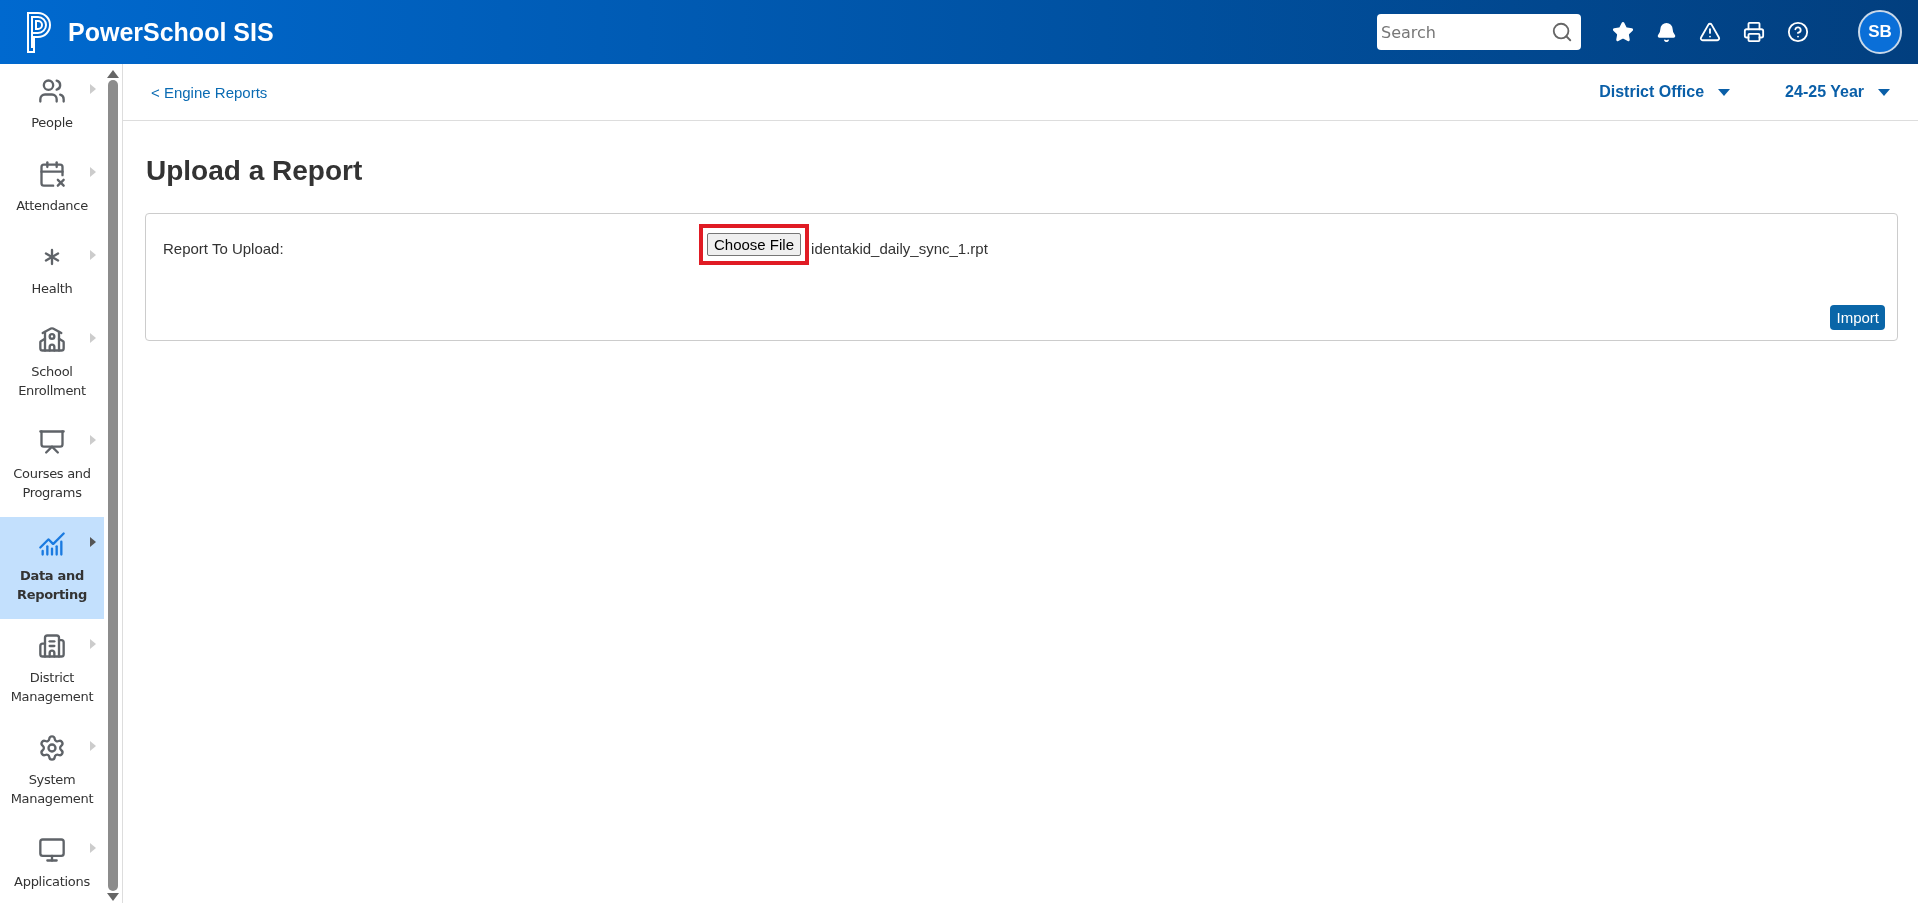 The height and width of the screenshot is (903, 1918). What do you see at coordinates (113, 897) in the screenshot?
I see `scroll-down-icon` at bounding box center [113, 897].